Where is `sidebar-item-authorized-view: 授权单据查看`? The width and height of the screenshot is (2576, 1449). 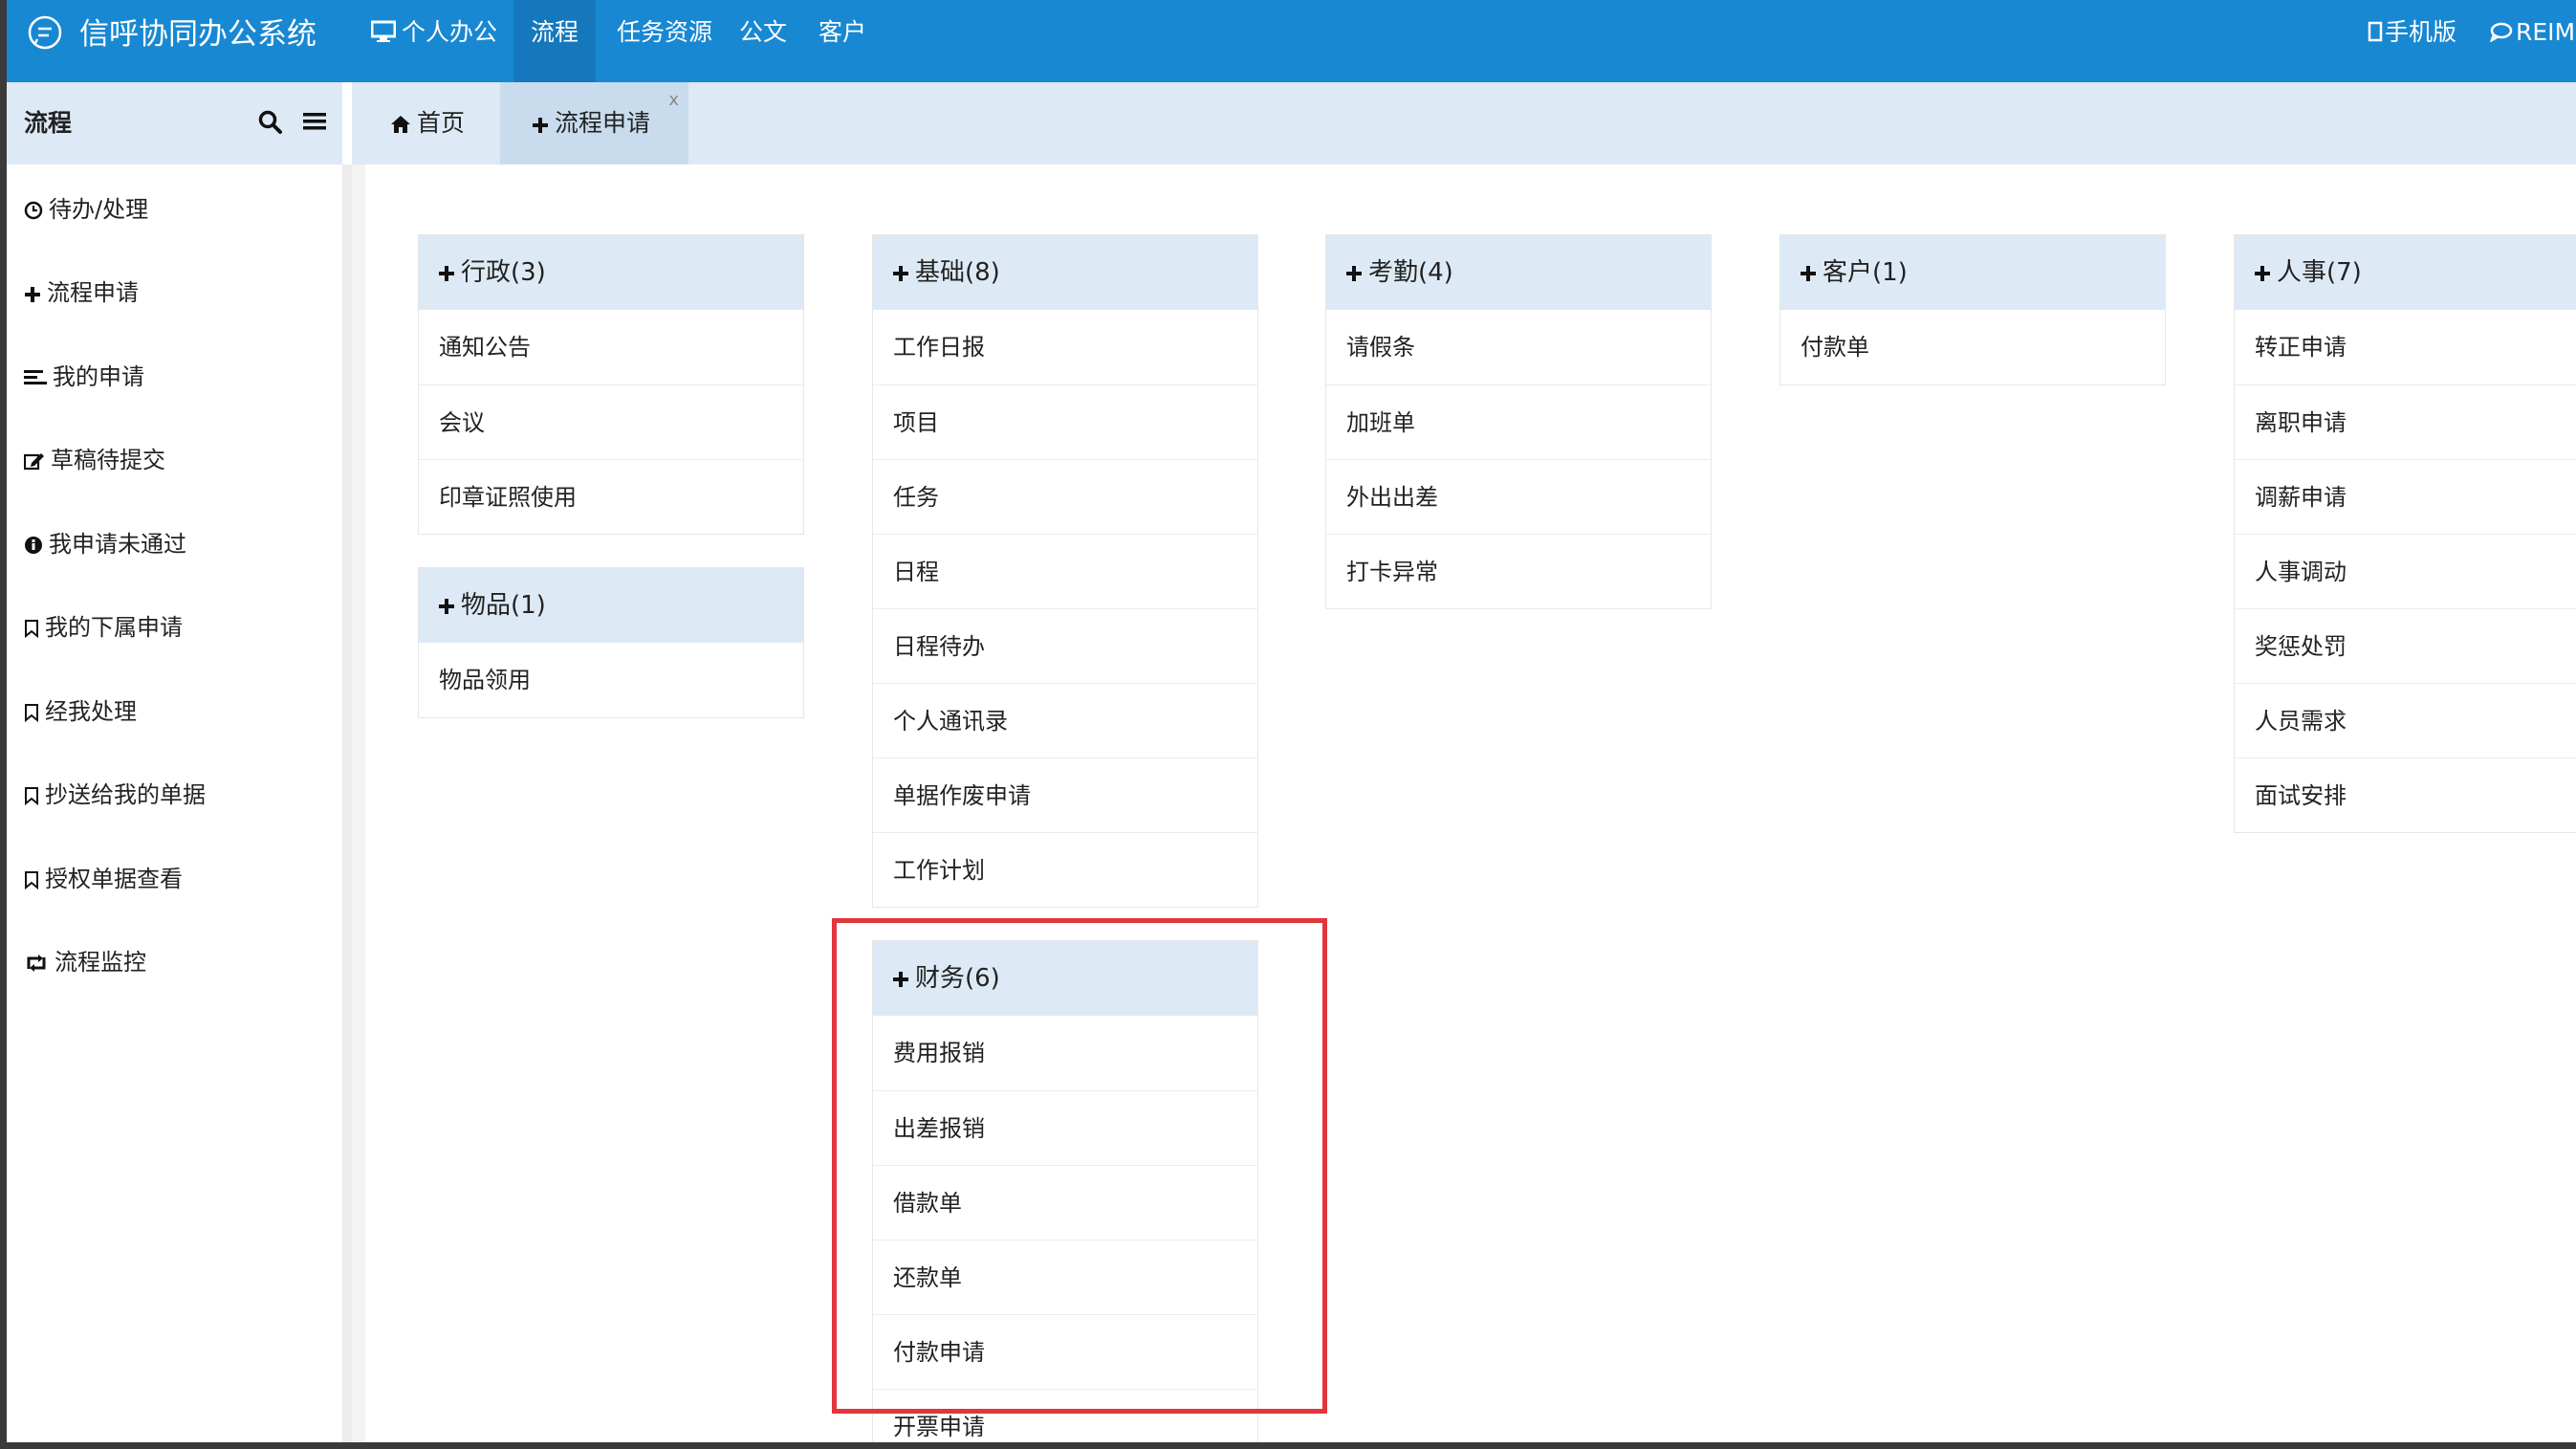 sidebar-item-authorized-view: 授权单据查看 is located at coordinates (103, 879).